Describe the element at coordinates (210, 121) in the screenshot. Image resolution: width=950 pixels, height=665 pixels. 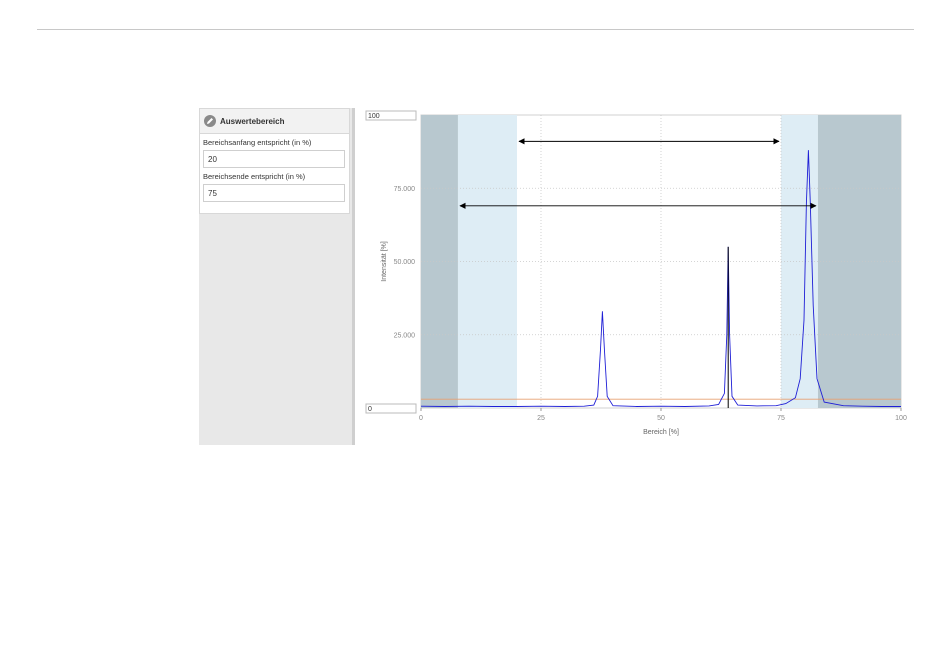
I see `pencil-icon` at that location.